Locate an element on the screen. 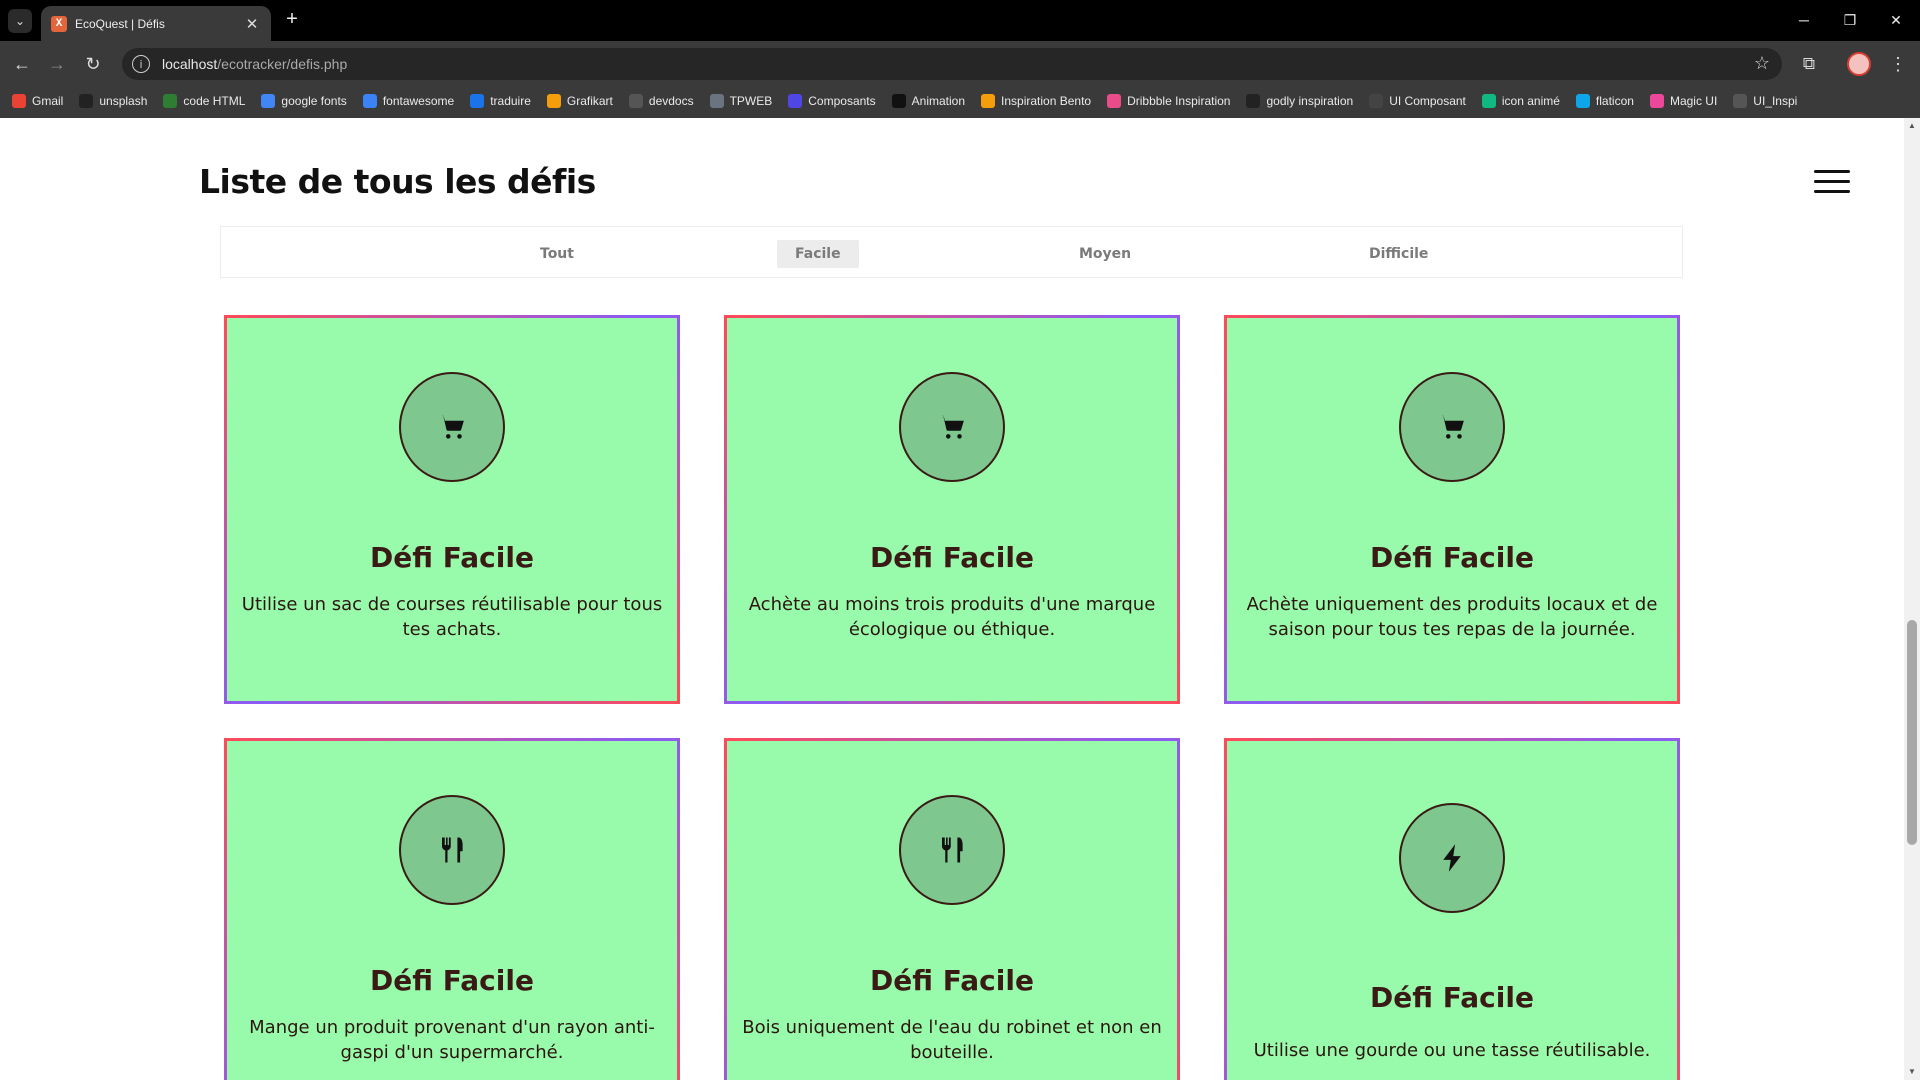  utensils-icon is located at coordinates (952, 850).